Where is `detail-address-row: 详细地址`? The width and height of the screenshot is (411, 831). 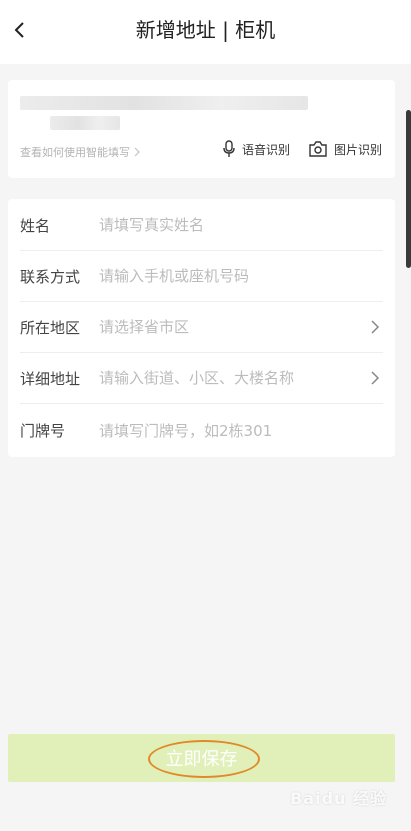 detail-address-row: 详细地址 is located at coordinates (201, 378).